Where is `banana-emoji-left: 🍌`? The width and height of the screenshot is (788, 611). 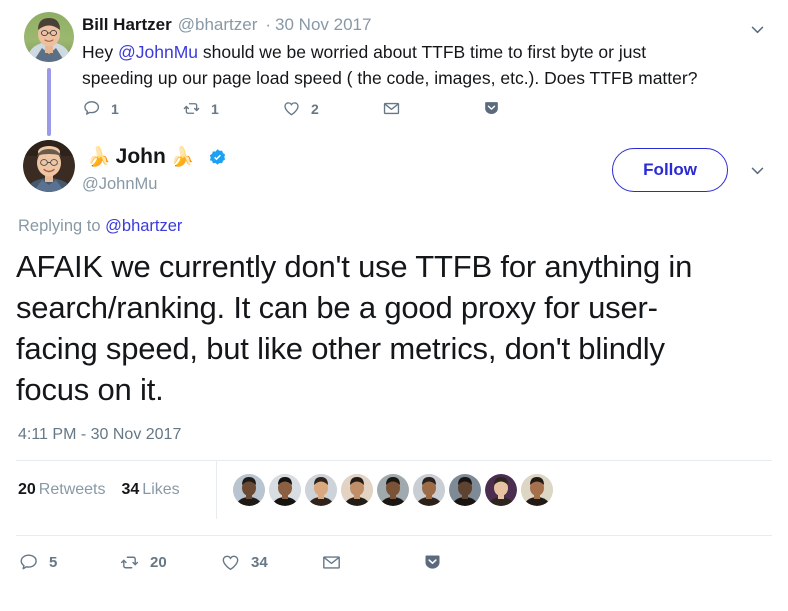 banana-emoji-left: 🍌 is located at coordinates (99, 157).